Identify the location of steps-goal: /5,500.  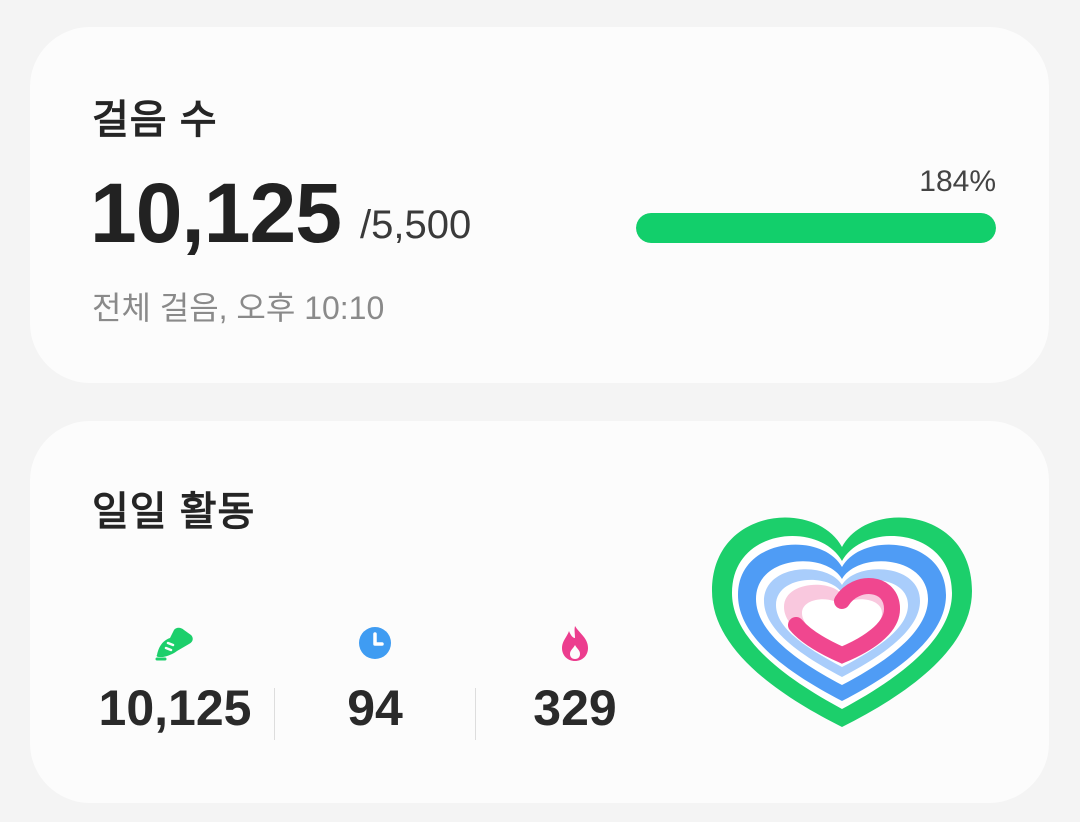
(416, 225).